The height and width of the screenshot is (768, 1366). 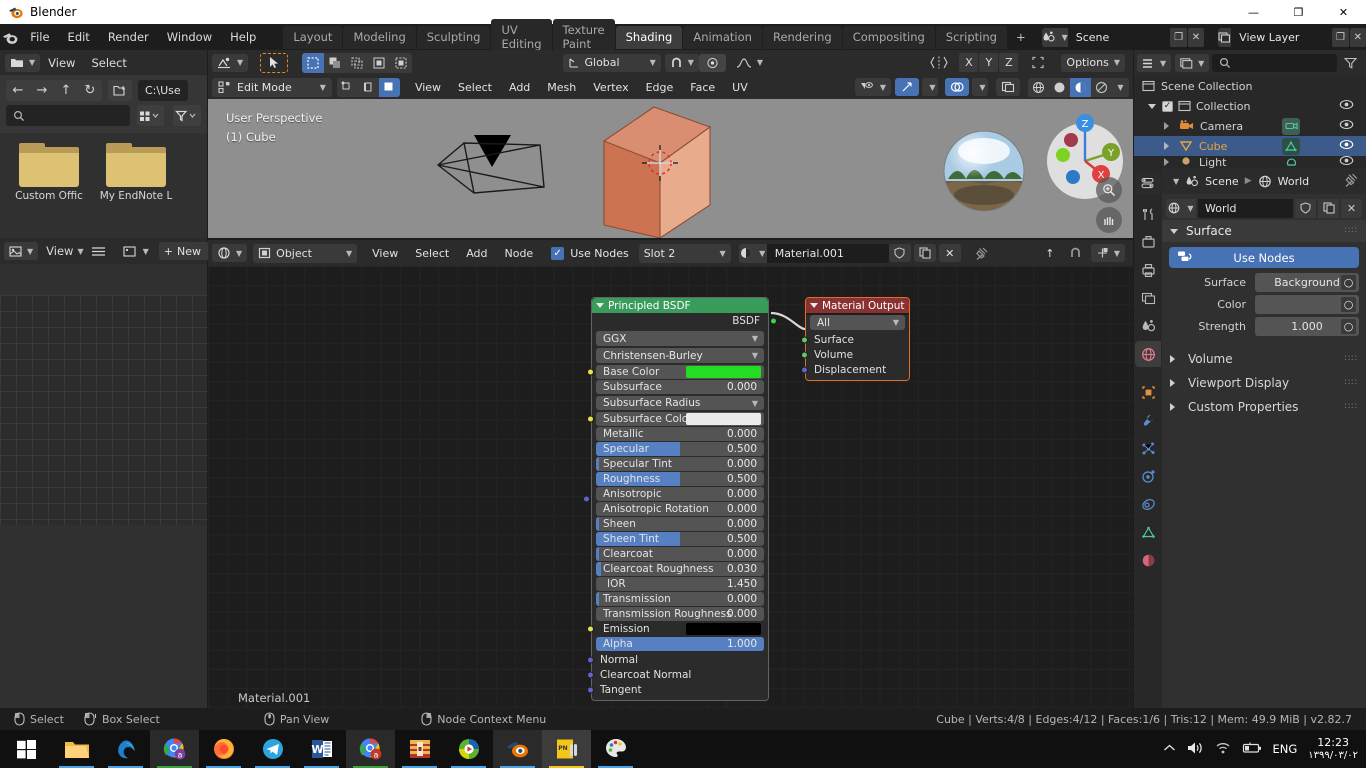 I want to click on material-name-field: Material.001, so click(x=827, y=253).